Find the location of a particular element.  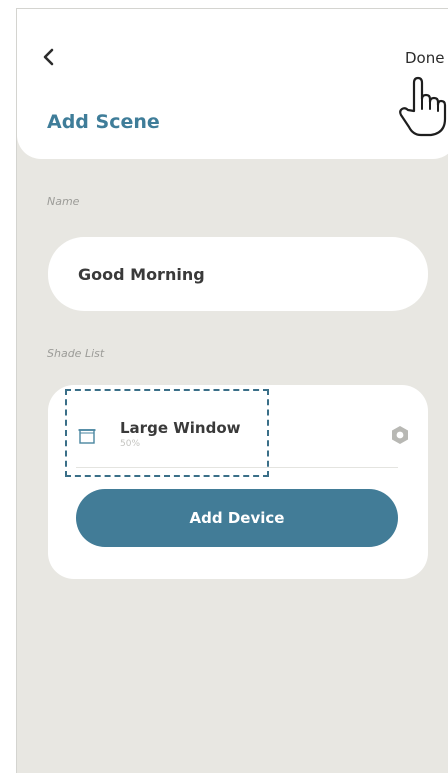

add-device-button: Add Device is located at coordinates (237, 518).